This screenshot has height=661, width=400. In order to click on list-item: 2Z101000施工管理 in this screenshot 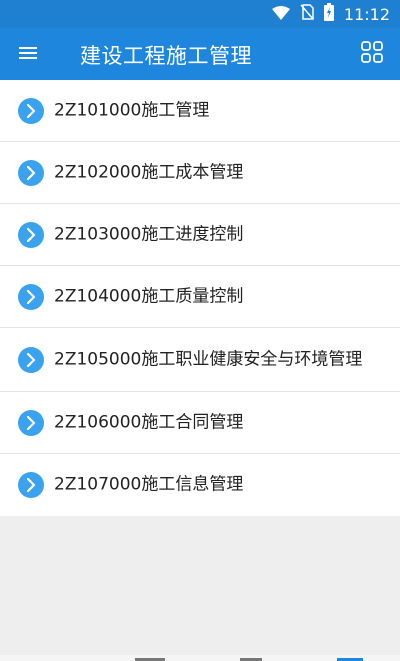, I will do `click(200, 111)`.